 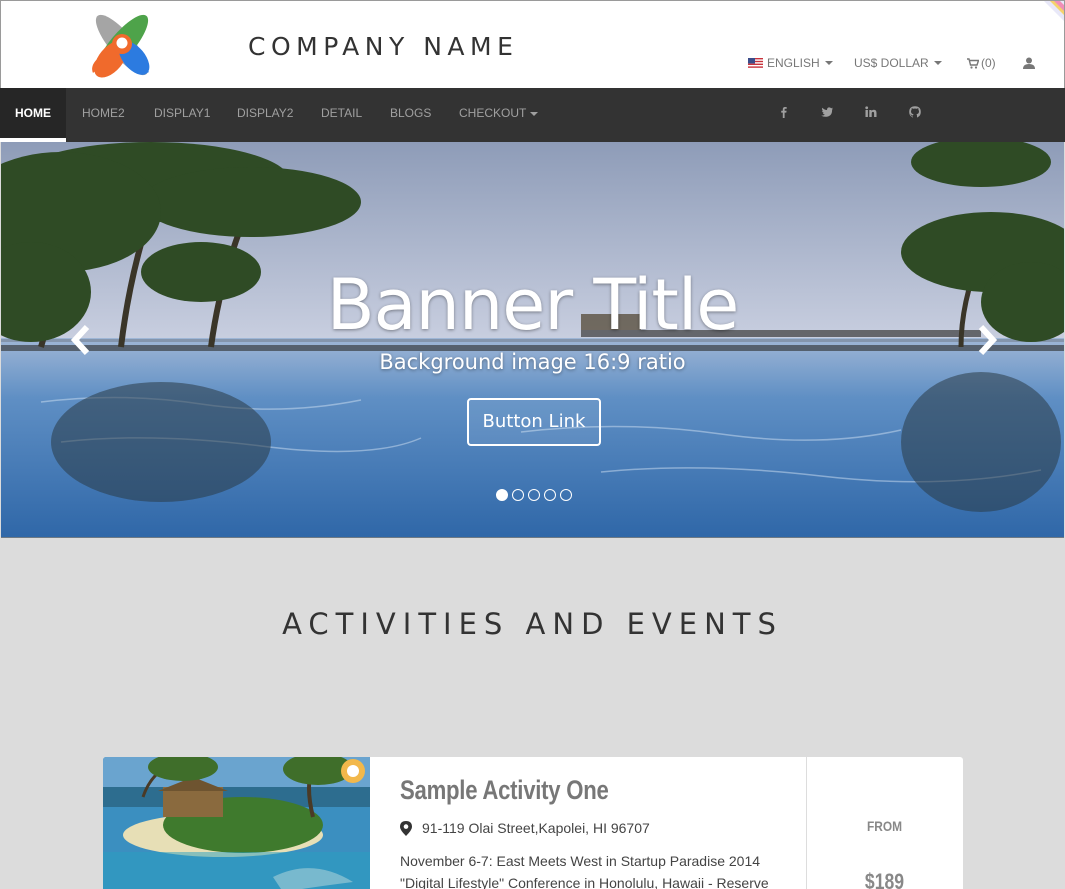 I want to click on corner-ribbon-icon, so click(x=1054, y=11).